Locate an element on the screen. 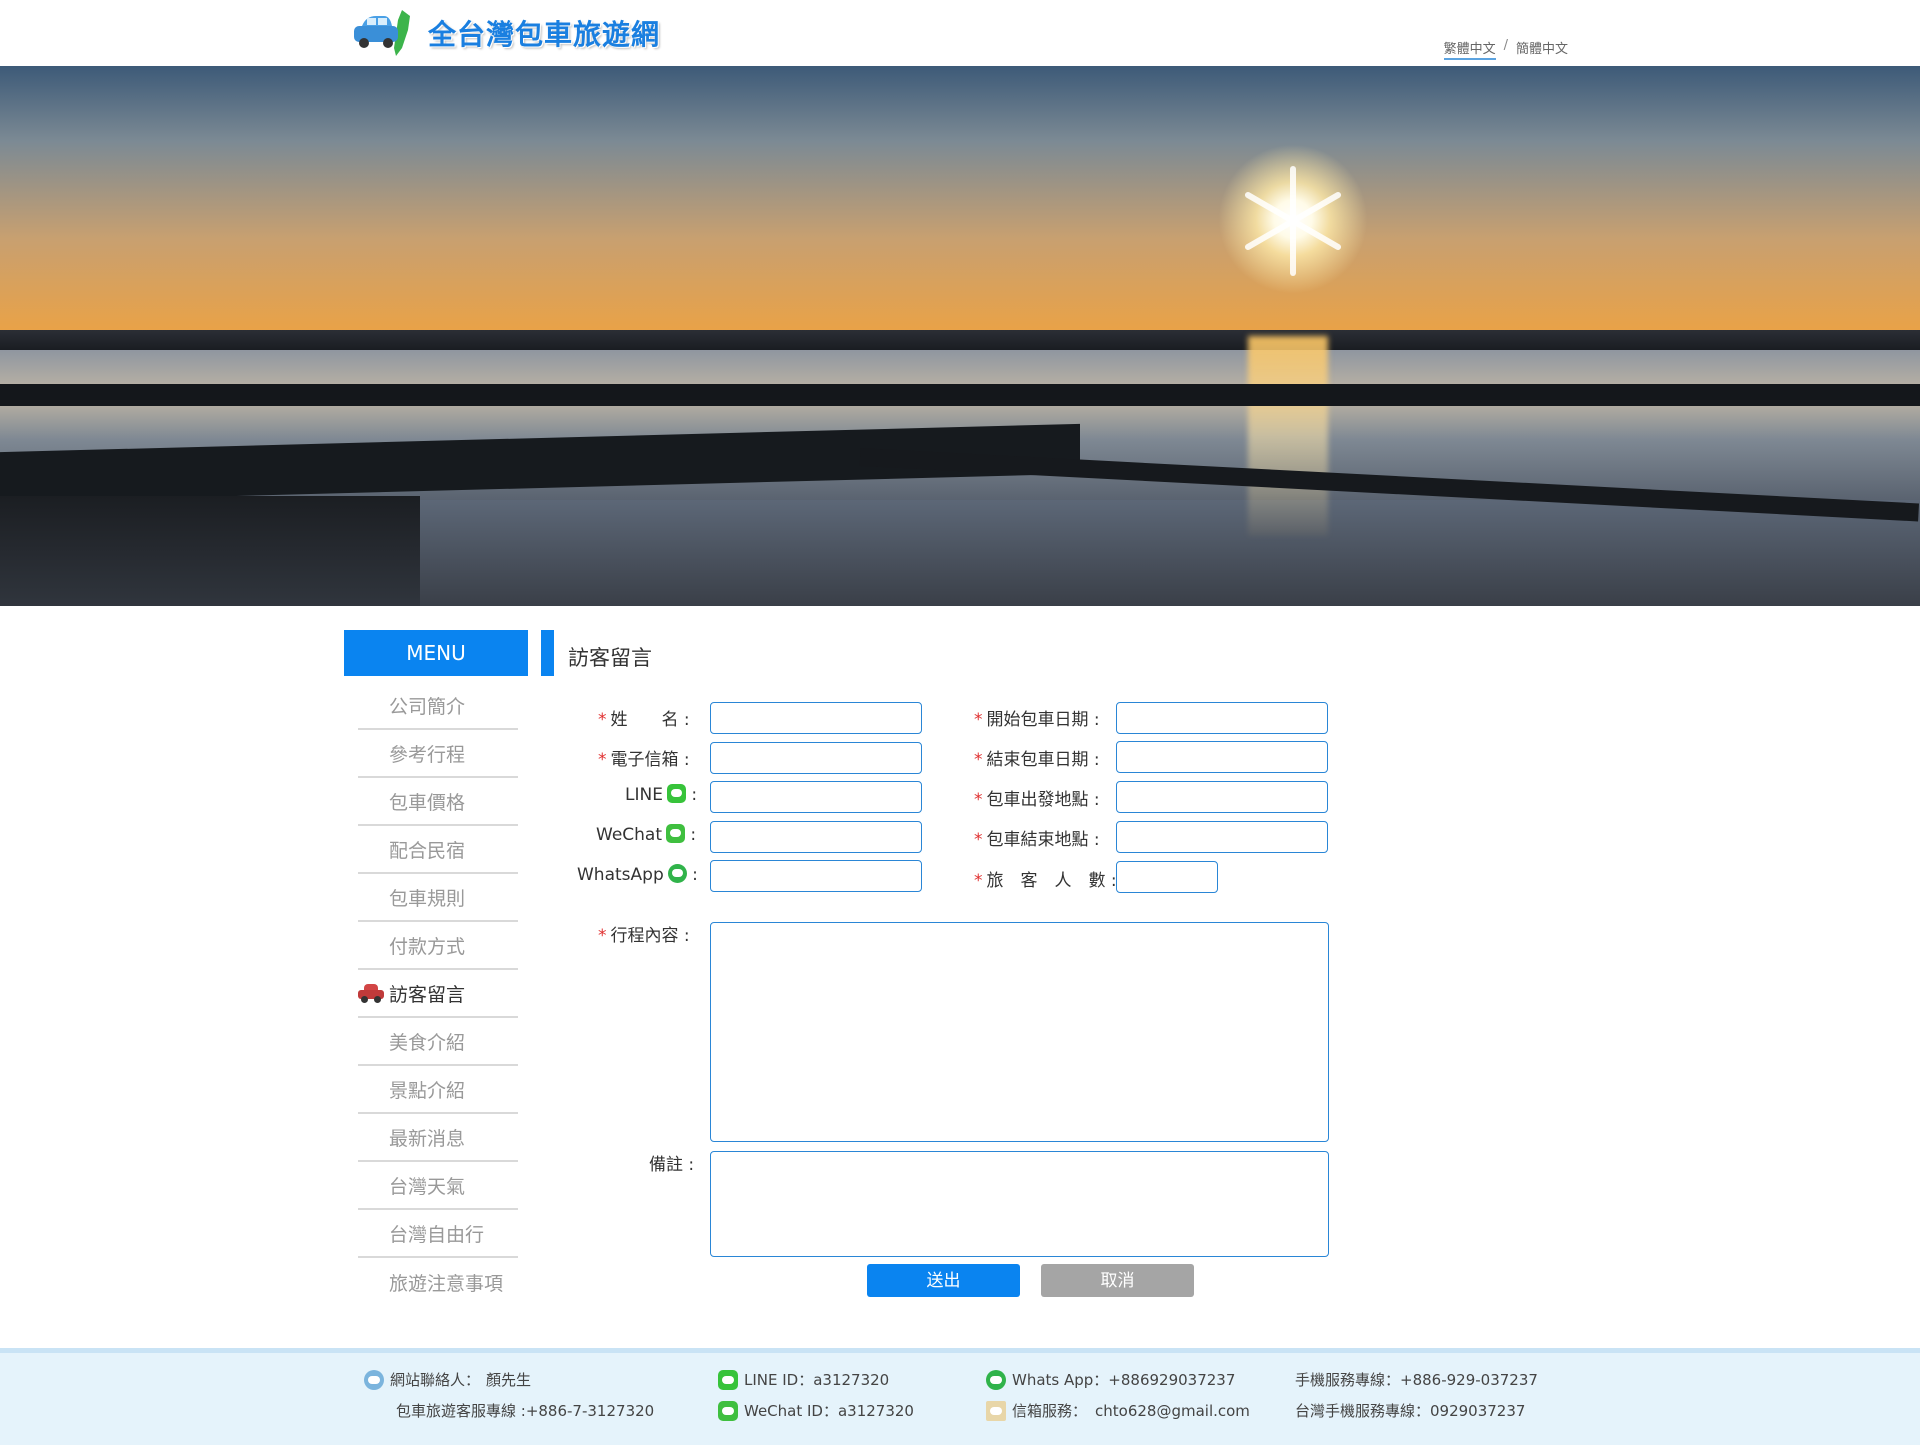 The image size is (1920, 1445). sidebar-item-weather: 台灣天氣 is located at coordinates (438, 1186).